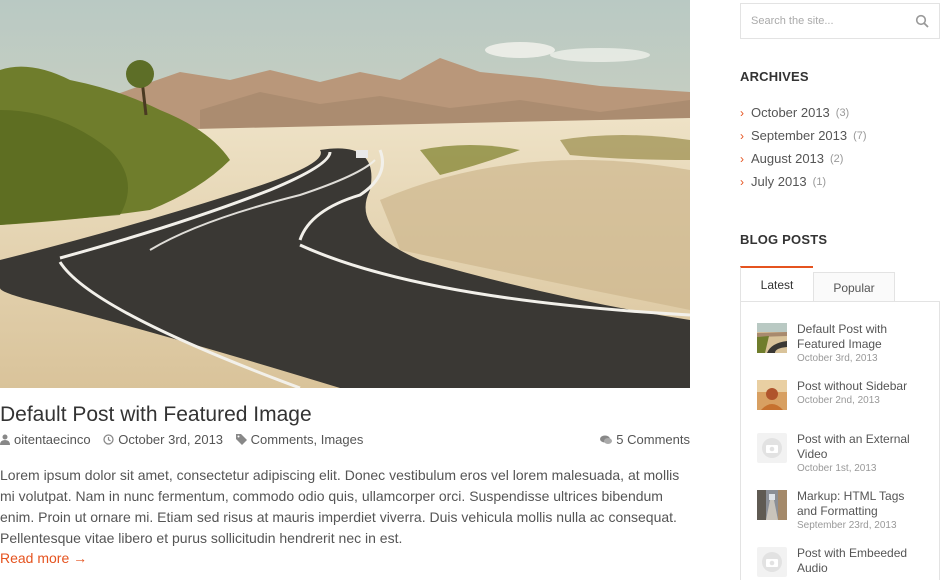 The height and width of the screenshot is (580, 941). Describe the element at coordinates (819, 181) in the screenshot. I see `archive-count: (1)` at that location.